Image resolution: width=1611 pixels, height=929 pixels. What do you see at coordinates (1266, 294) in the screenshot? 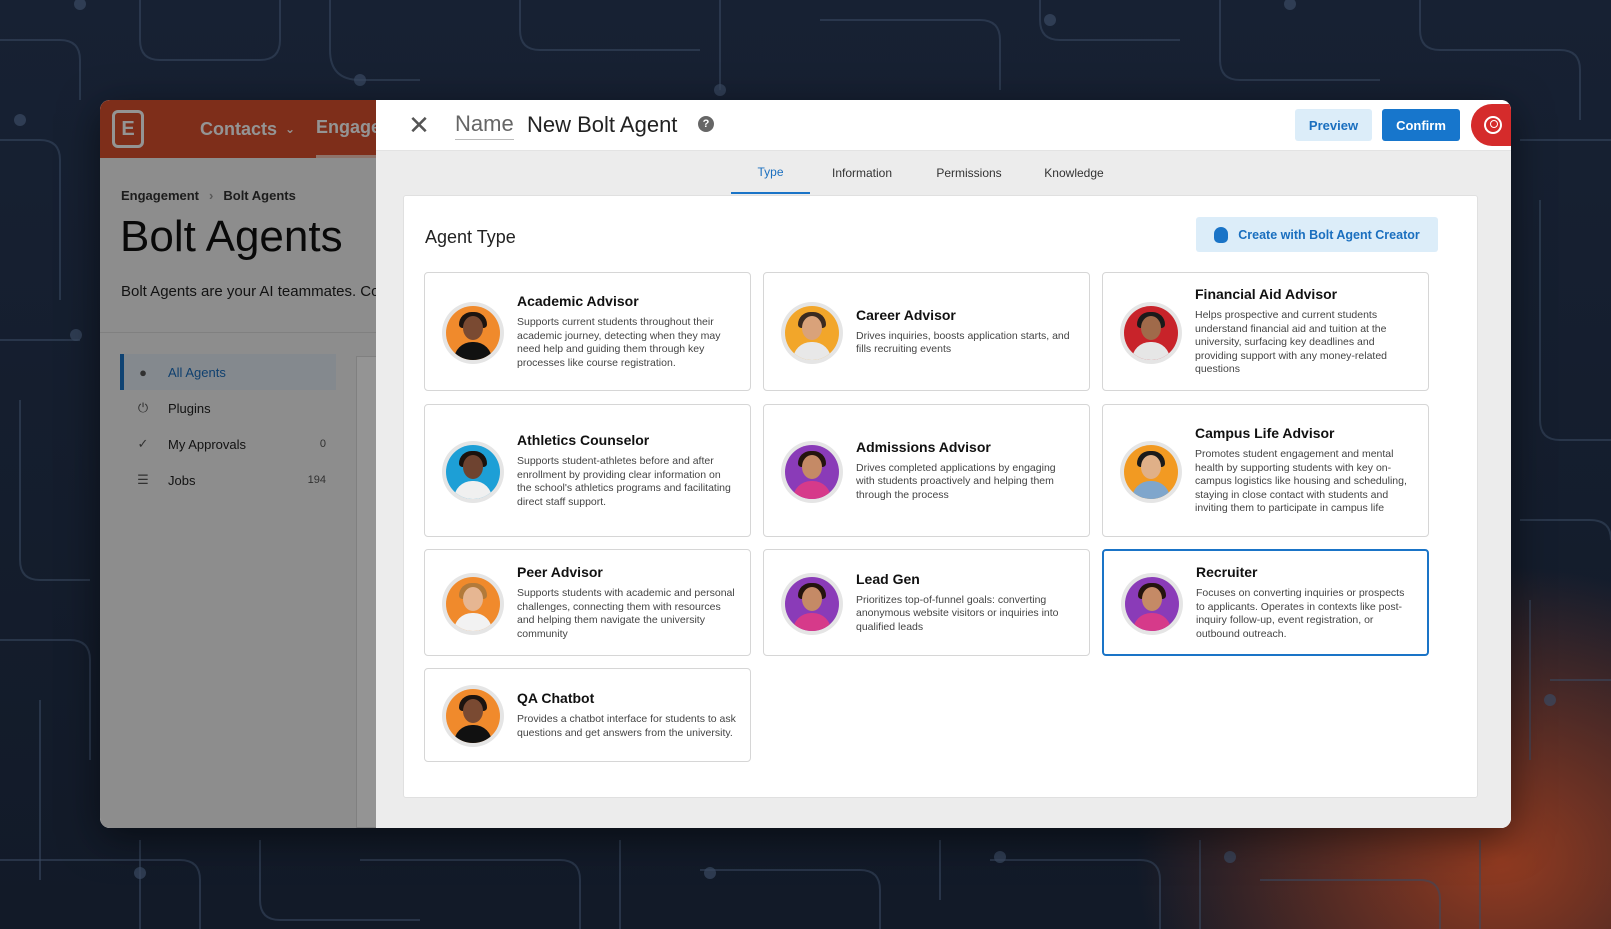
I see `agent-name: Financial Aid Advisor` at bounding box center [1266, 294].